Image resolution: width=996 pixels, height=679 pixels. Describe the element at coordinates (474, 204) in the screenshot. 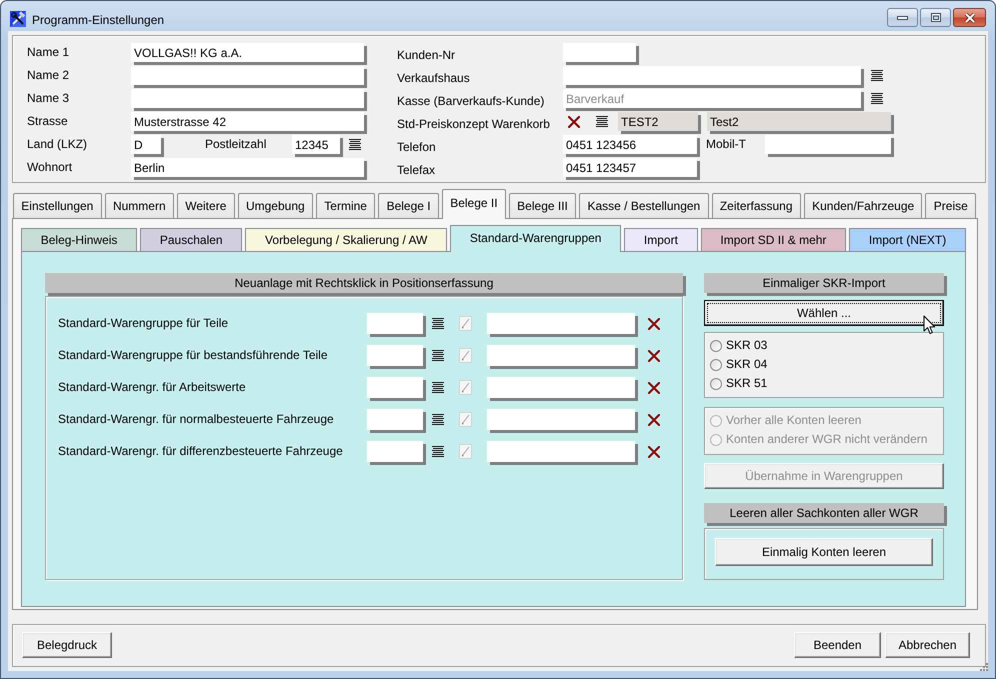

I see `tab: Belege II` at that location.